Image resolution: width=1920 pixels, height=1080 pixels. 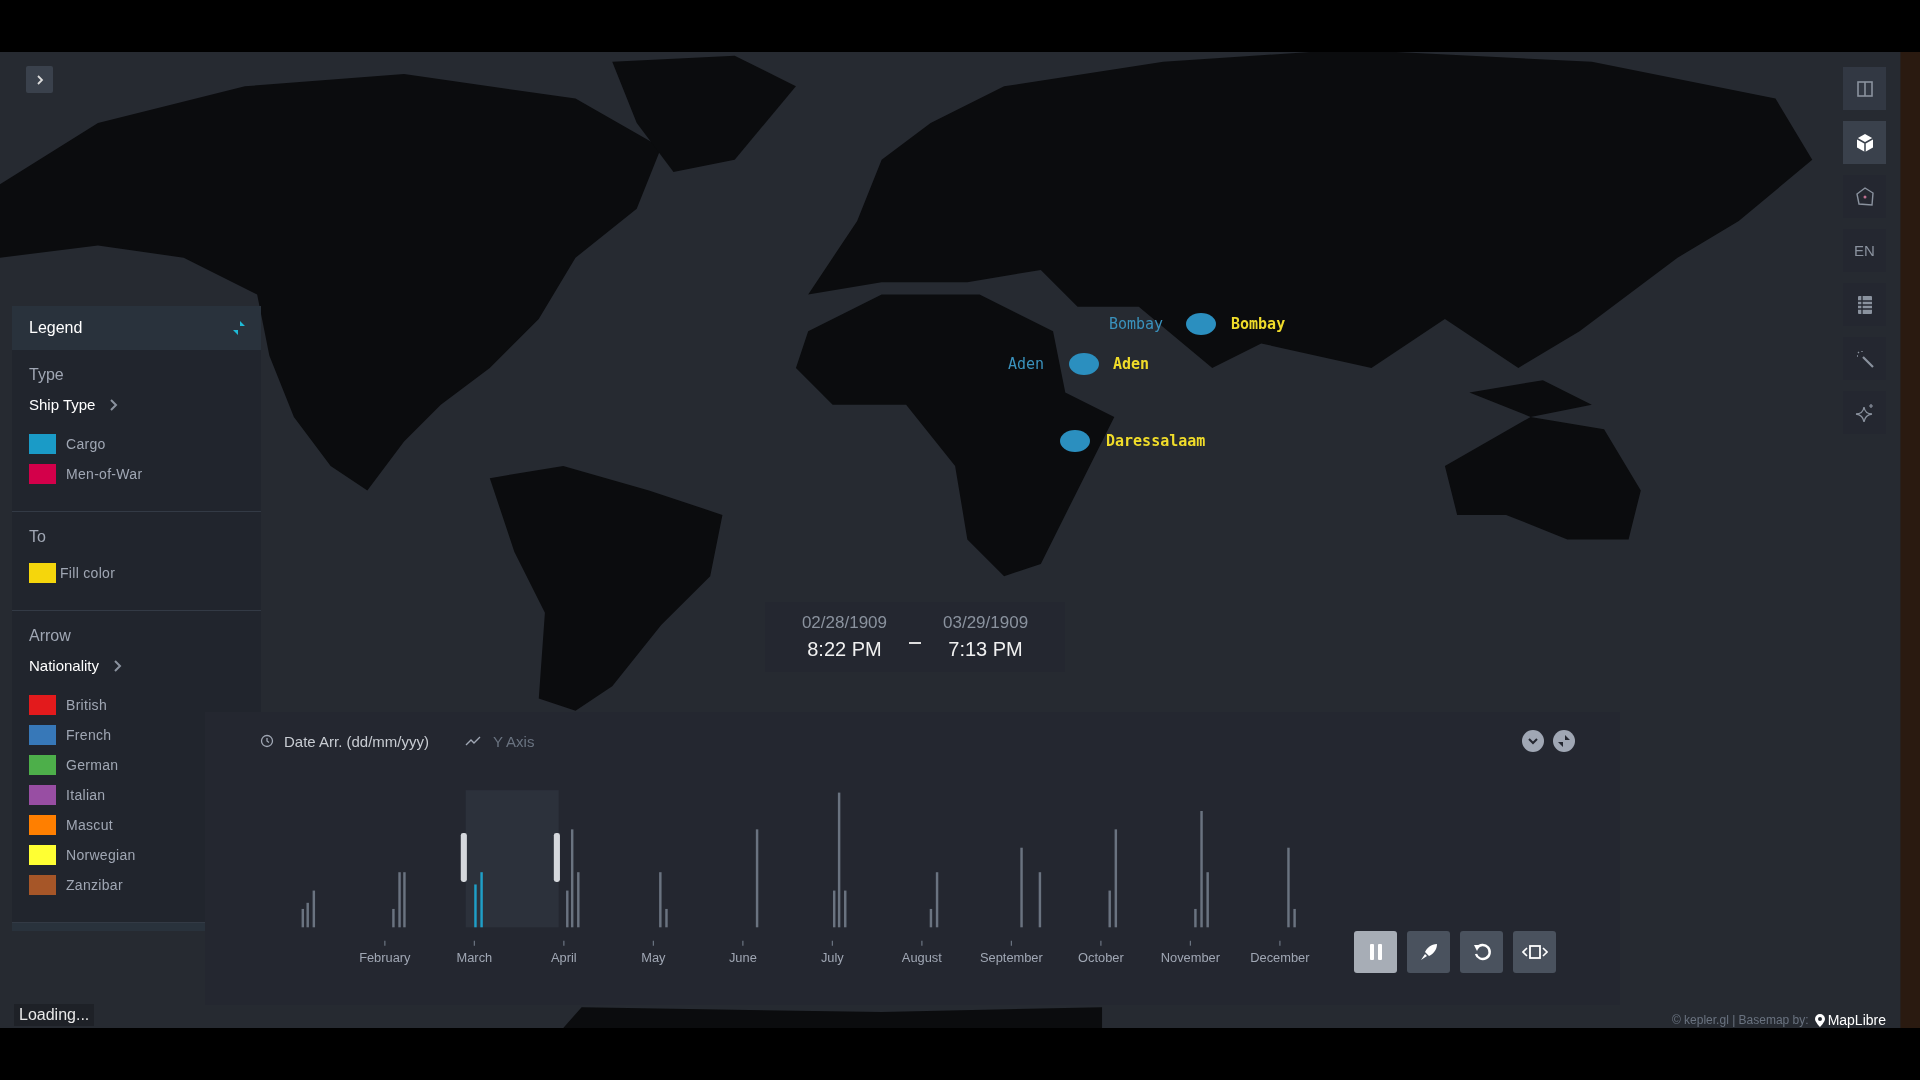 What do you see at coordinates (473, 741) in the screenshot?
I see `line-chart-icon` at bounding box center [473, 741].